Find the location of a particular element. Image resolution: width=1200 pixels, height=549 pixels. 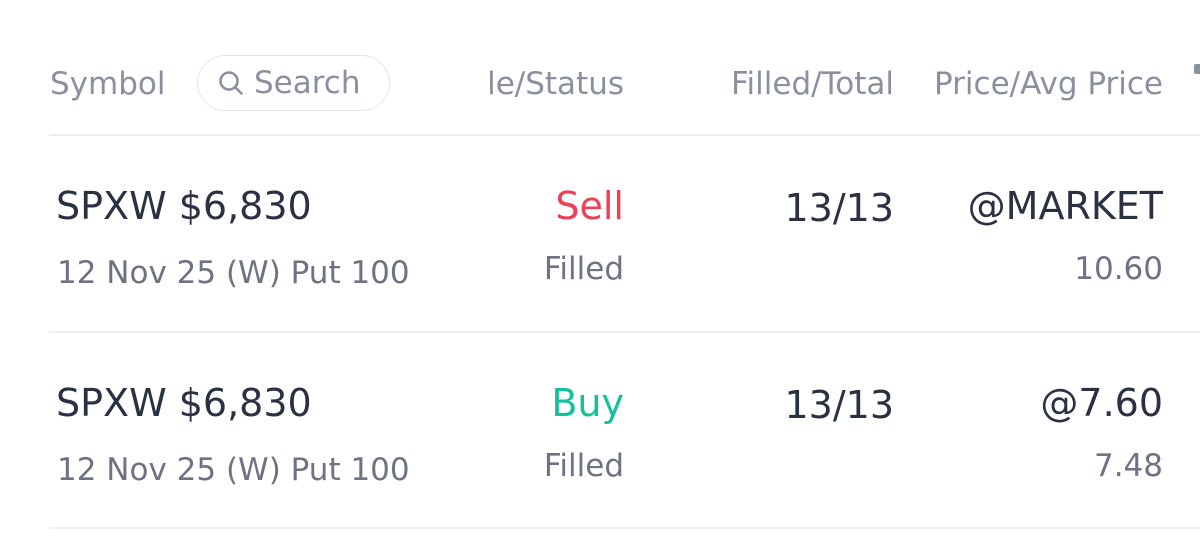

order-avg-price: 7.48 is located at coordinates (1128, 466).